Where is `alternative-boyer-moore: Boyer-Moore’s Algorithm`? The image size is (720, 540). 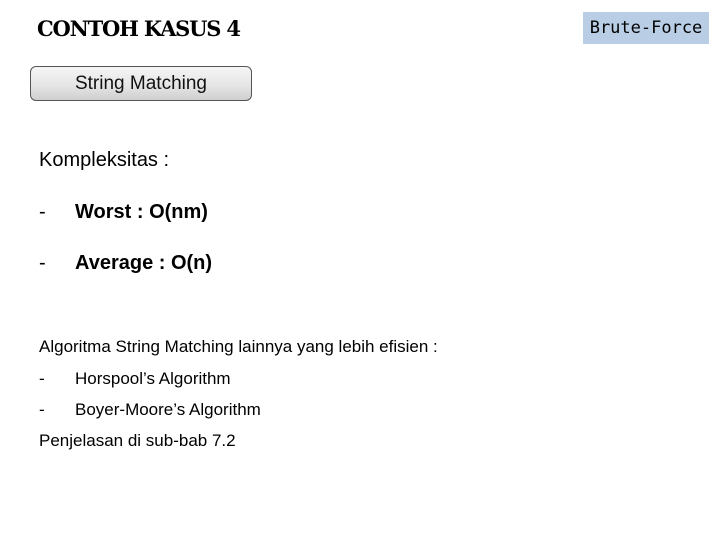
alternative-boyer-moore: Boyer-Moore’s Algorithm is located at coordinates (168, 409).